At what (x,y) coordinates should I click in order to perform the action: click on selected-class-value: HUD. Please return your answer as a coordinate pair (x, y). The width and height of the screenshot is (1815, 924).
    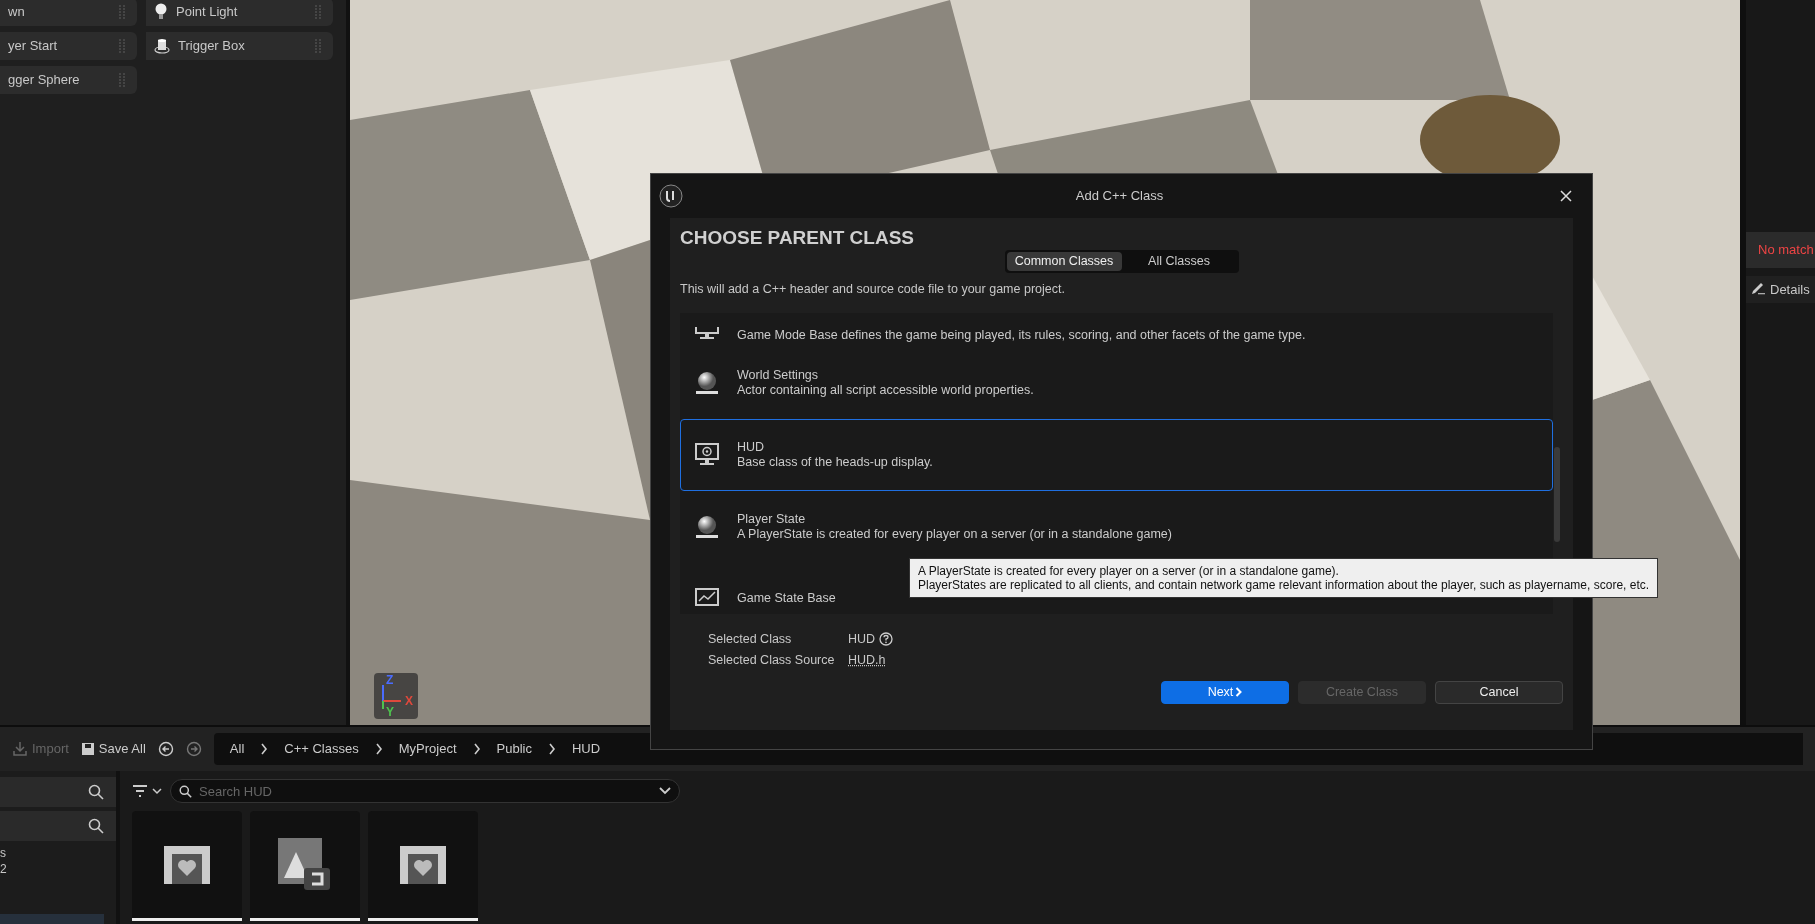
    Looking at the image, I should click on (862, 639).